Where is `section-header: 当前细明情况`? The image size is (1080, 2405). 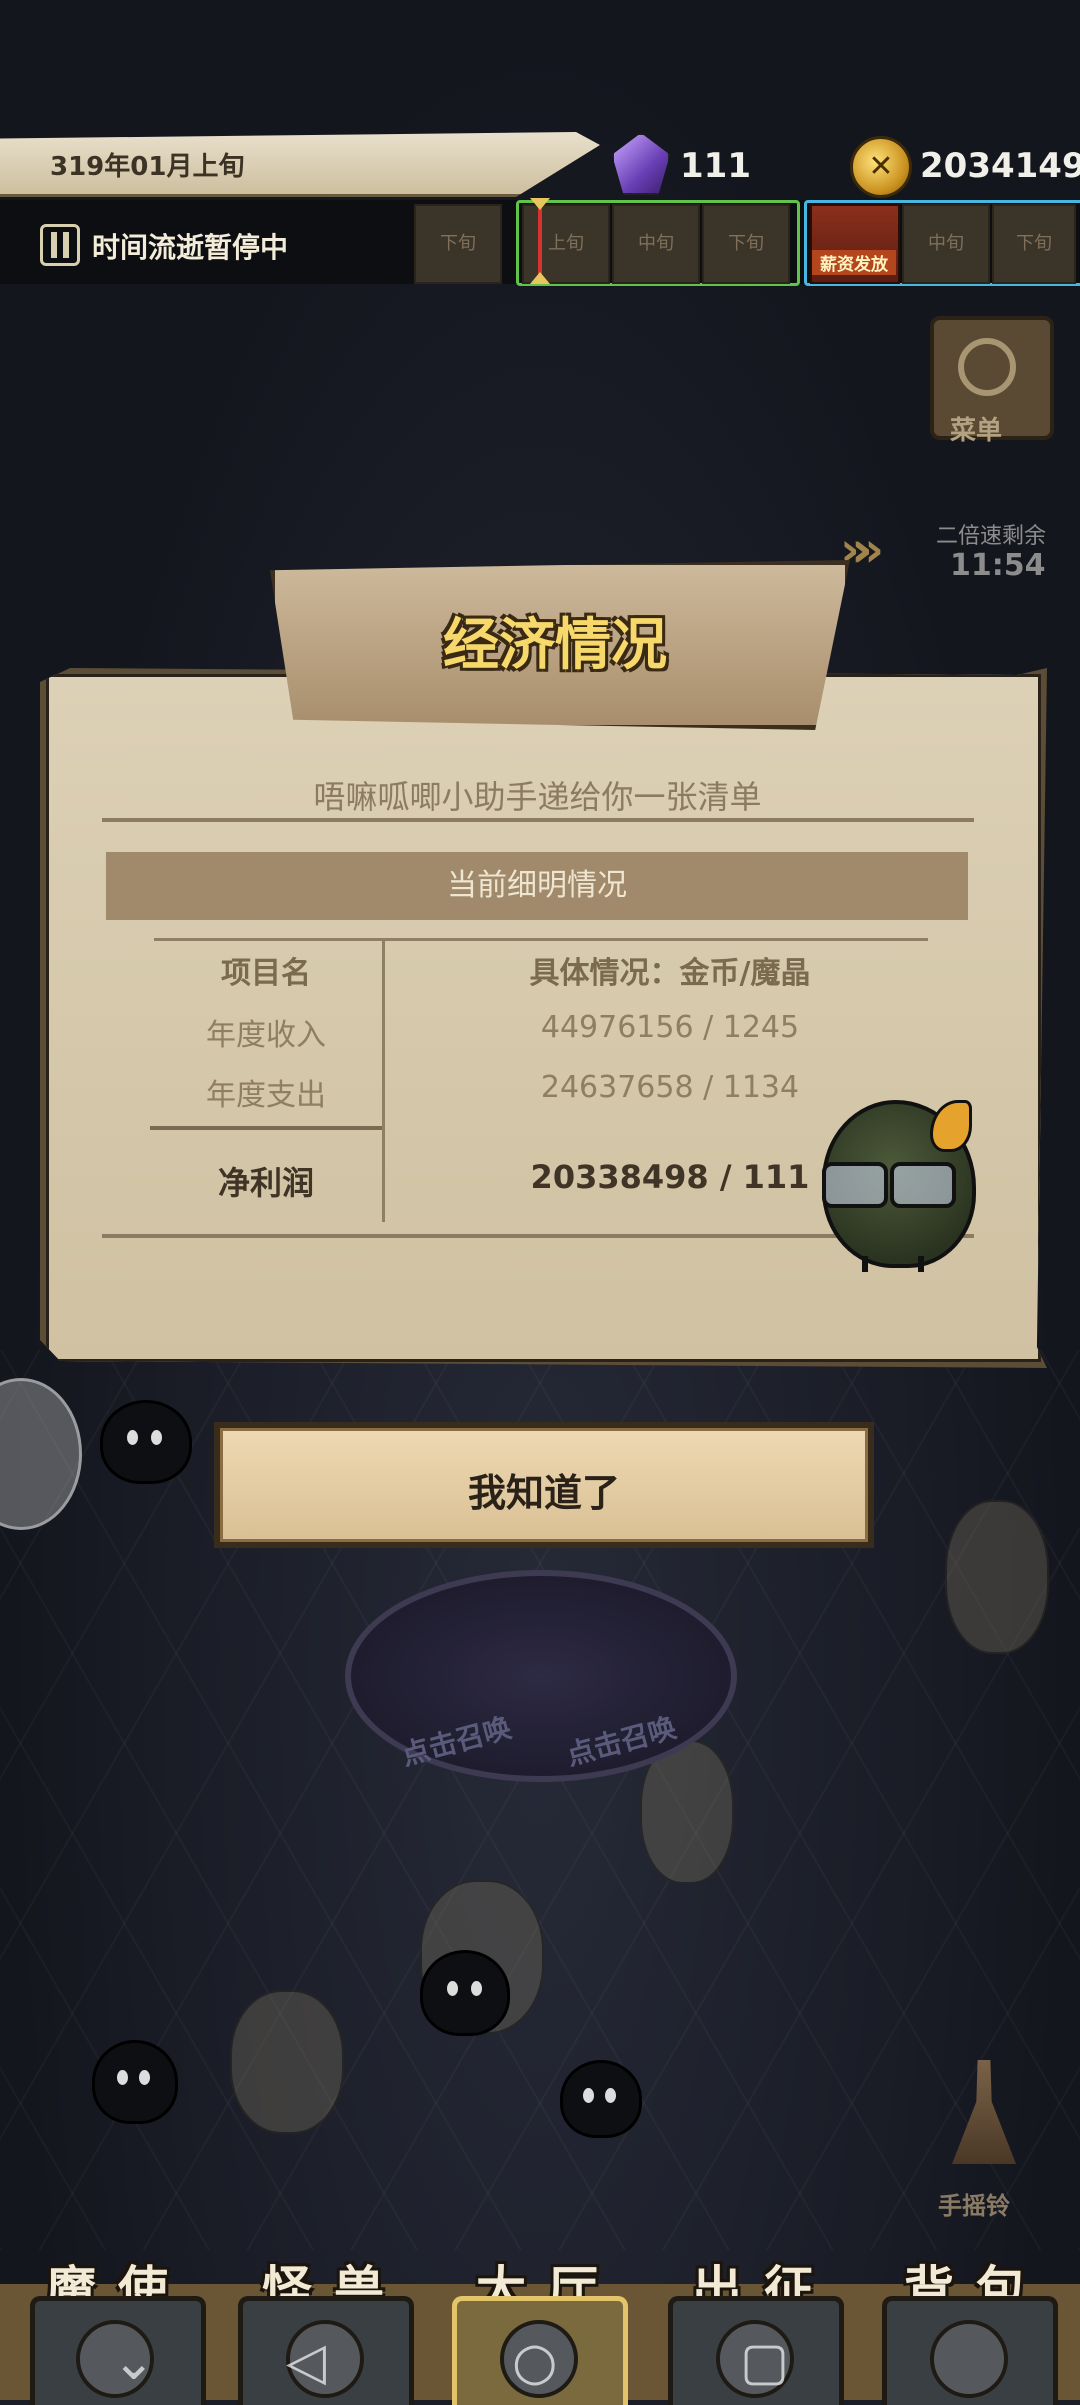 section-header: 当前细明情况 is located at coordinates (537, 886).